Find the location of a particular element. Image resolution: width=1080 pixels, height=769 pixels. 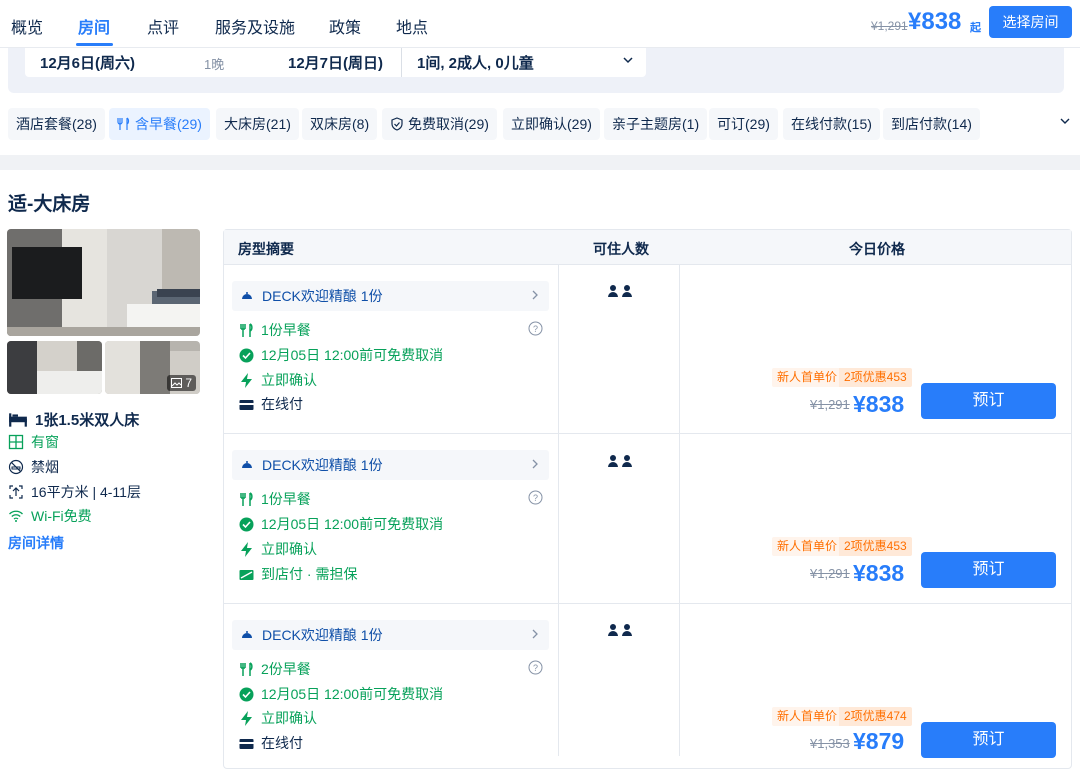

tab-location: 地点 is located at coordinates (412, 26).